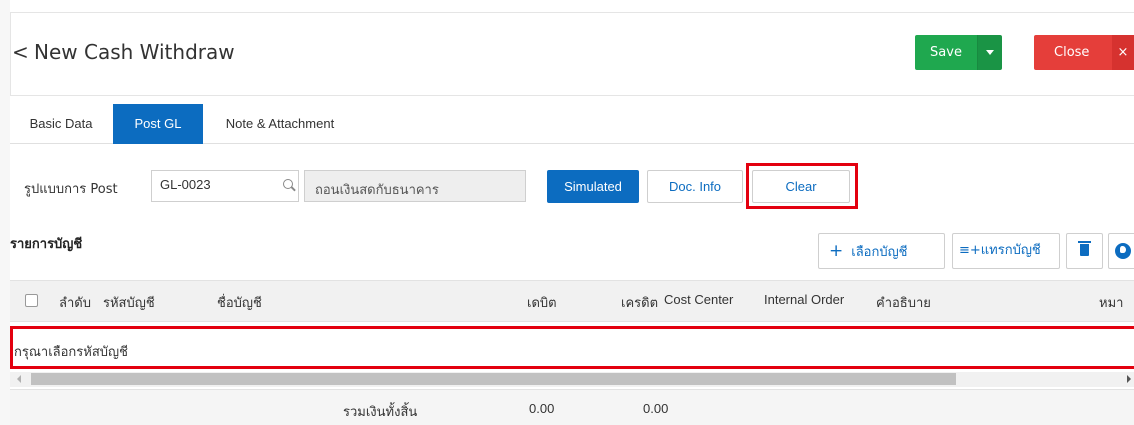 The height and width of the screenshot is (425, 1134). I want to click on globe-icon, so click(1123, 251).